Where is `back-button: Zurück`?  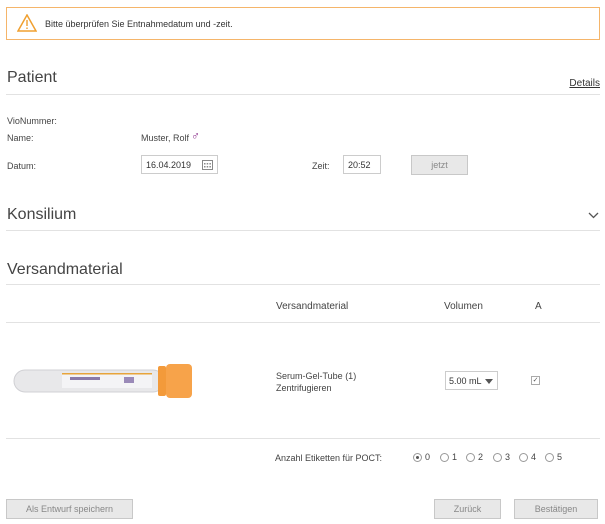
back-button: Zurück is located at coordinates (467, 509).